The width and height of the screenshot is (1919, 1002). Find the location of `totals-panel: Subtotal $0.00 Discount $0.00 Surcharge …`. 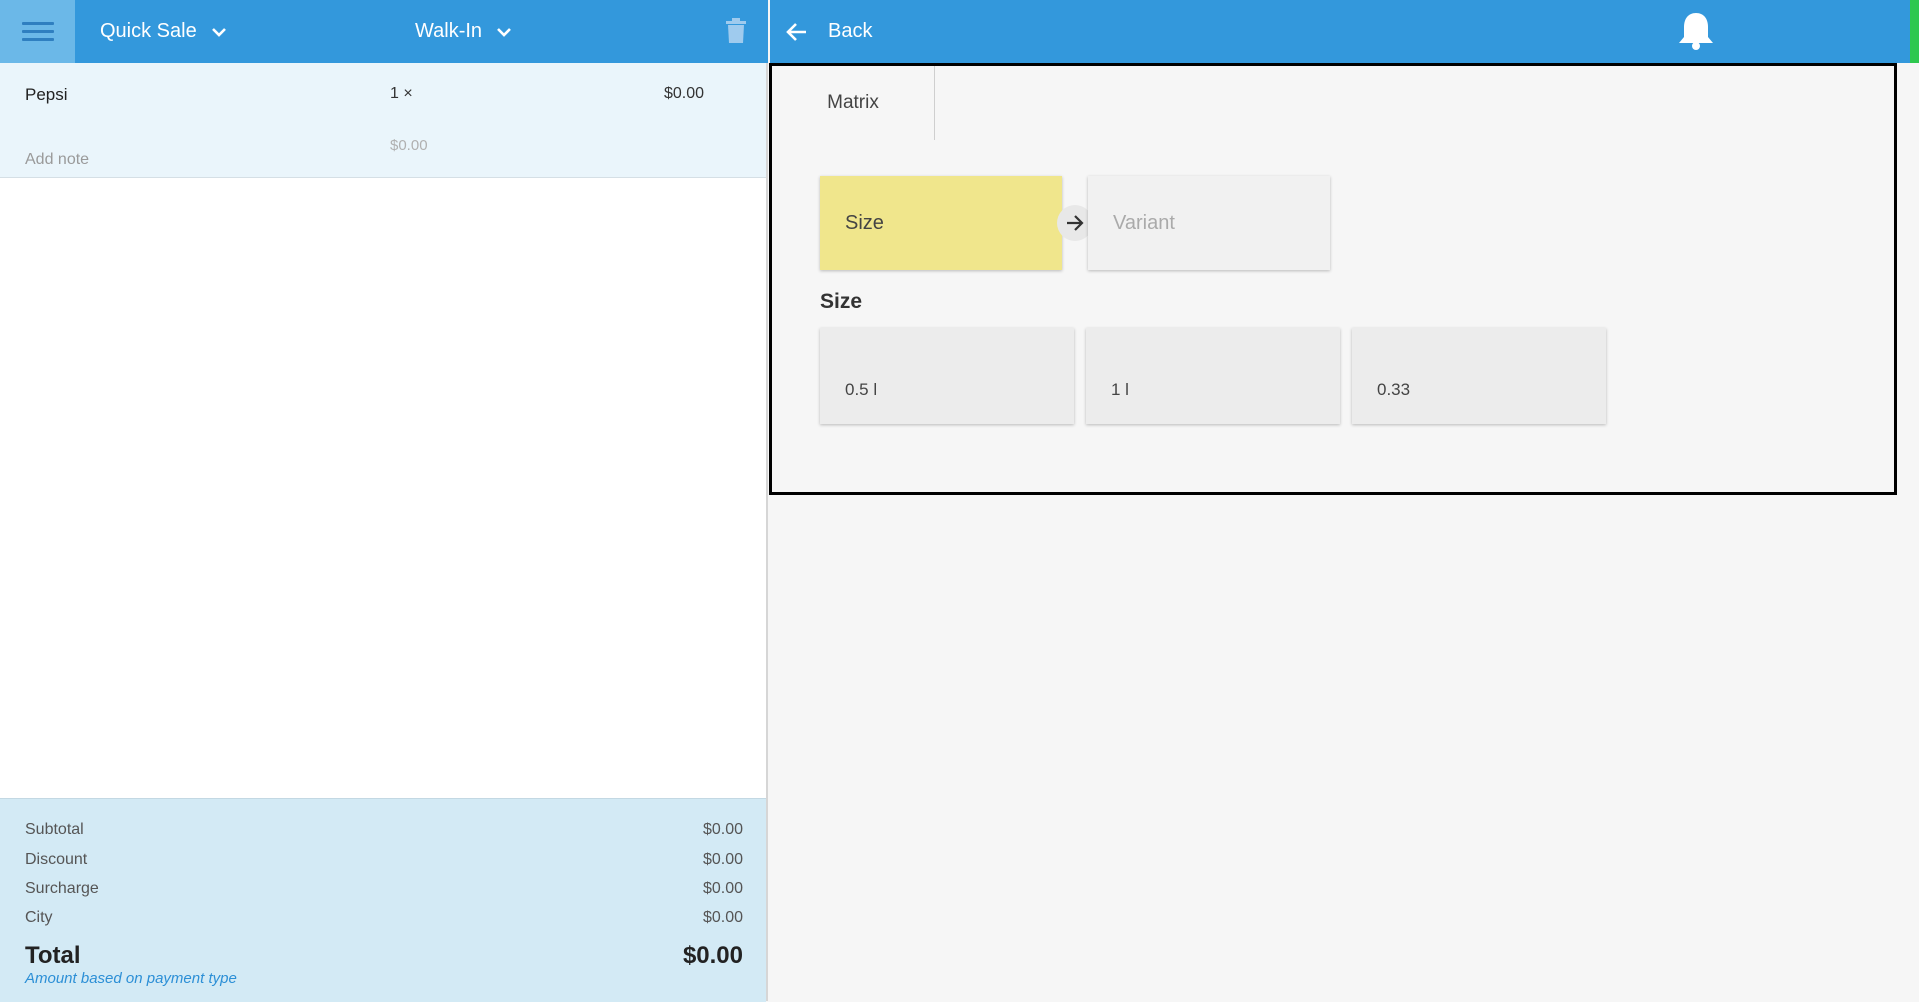

totals-panel: Subtotal $0.00 Discount $0.00 Surcharge … is located at coordinates (383, 900).